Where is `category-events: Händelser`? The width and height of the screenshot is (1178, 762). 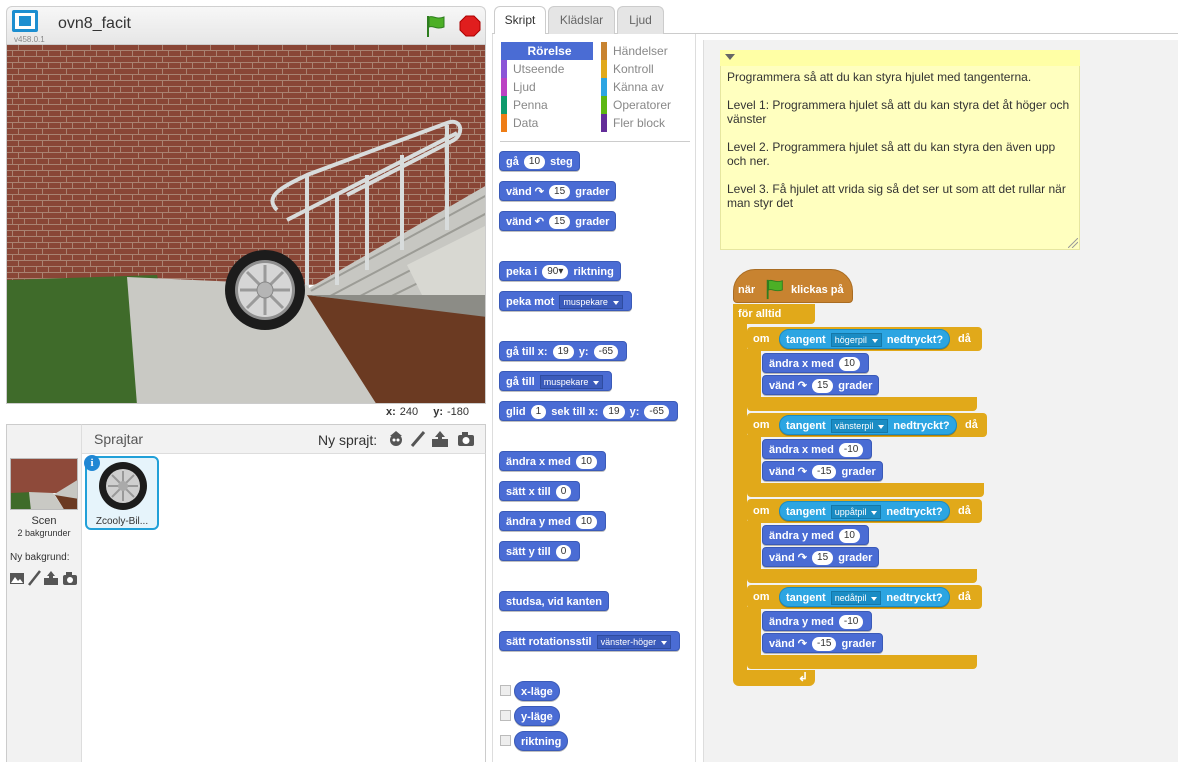
category-events: Händelser is located at coordinates (647, 51).